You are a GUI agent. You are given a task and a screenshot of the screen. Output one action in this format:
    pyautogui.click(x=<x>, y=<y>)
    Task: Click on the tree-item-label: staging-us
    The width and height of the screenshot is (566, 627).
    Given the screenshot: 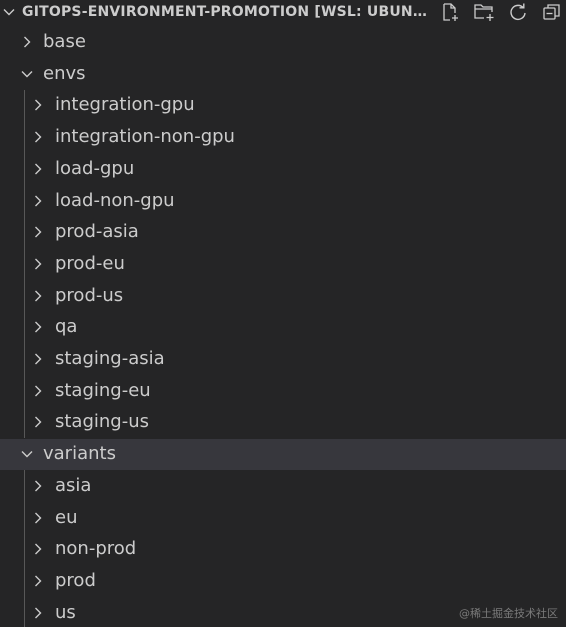 What is the action you would take?
    pyautogui.click(x=102, y=421)
    